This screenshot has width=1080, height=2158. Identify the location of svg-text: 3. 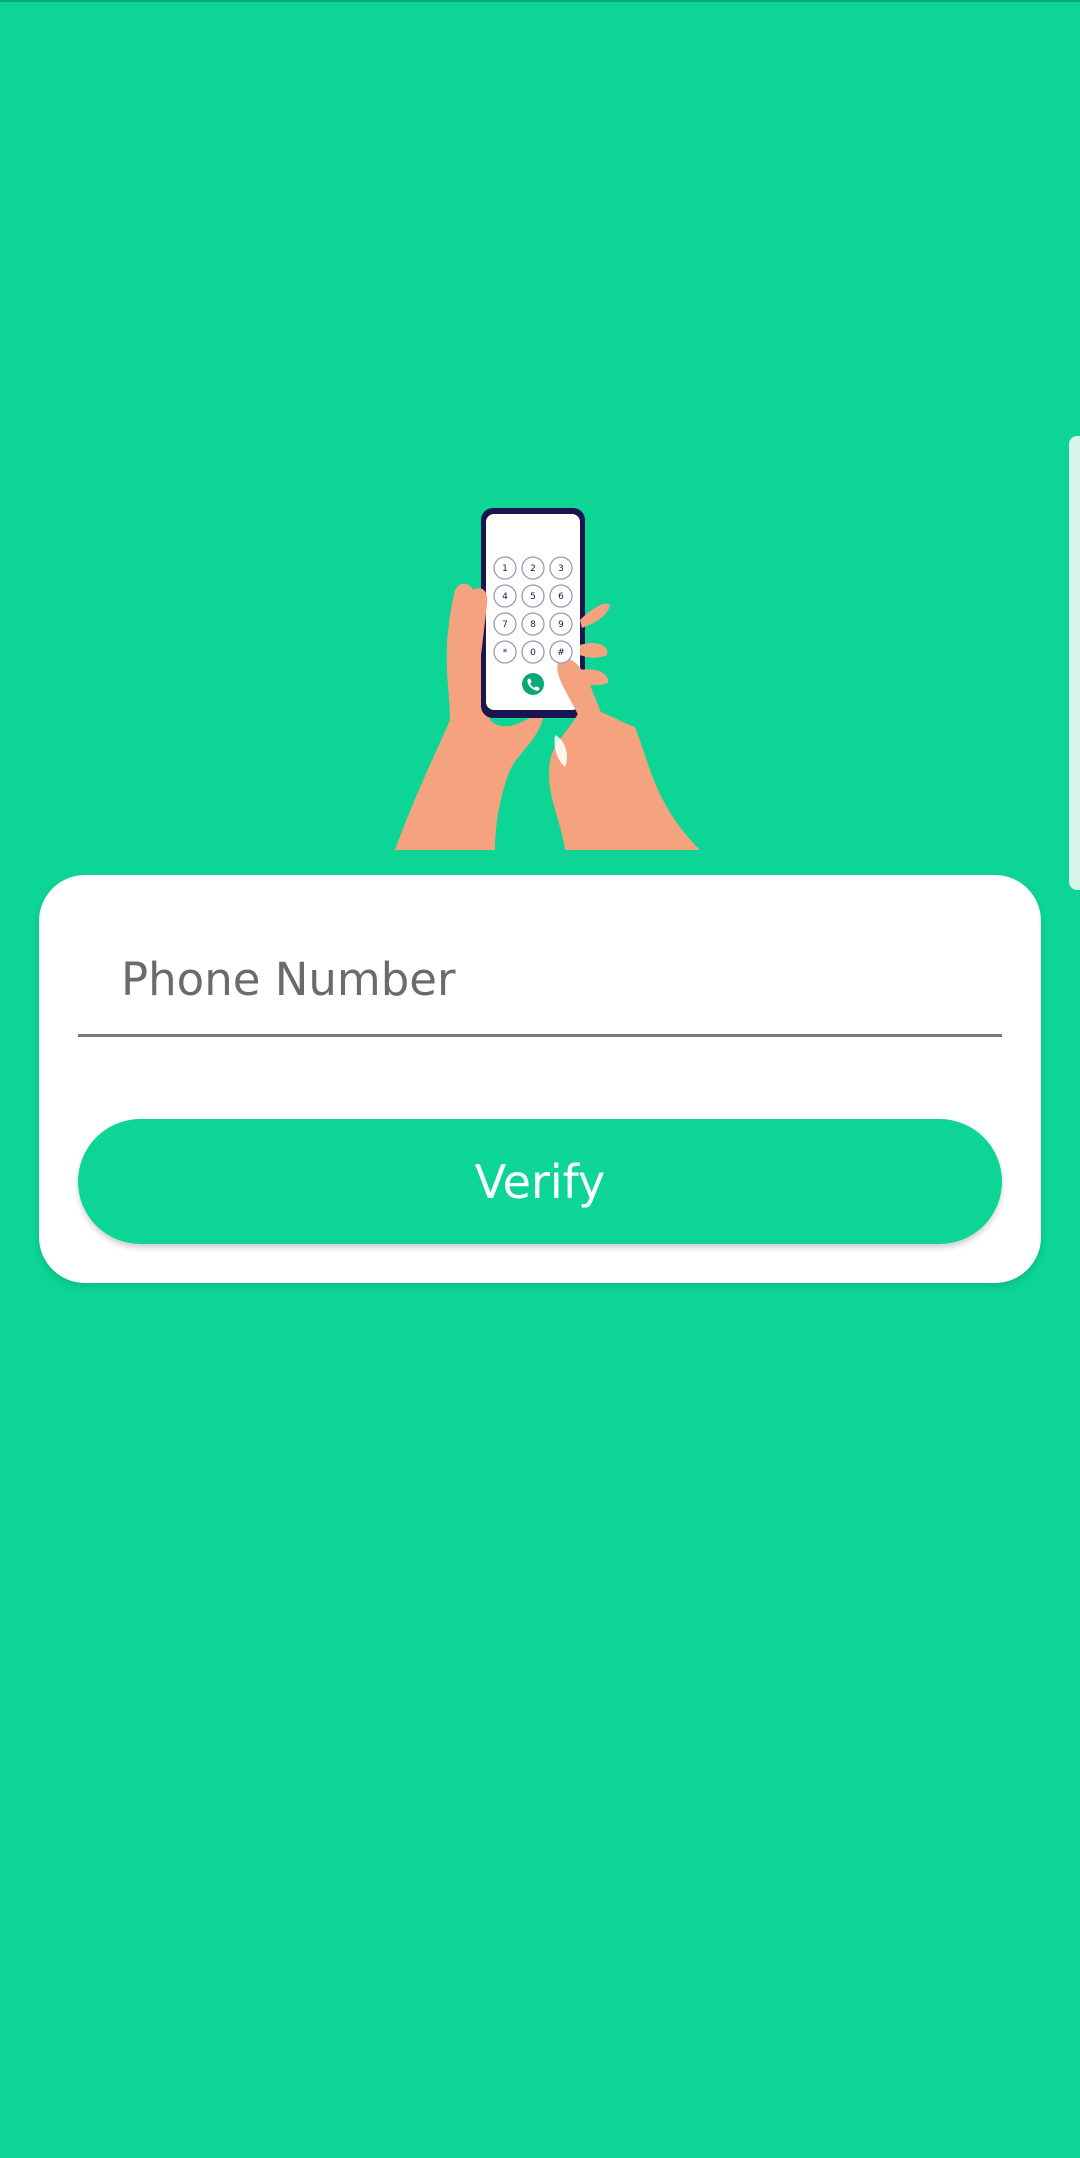
(561, 569).